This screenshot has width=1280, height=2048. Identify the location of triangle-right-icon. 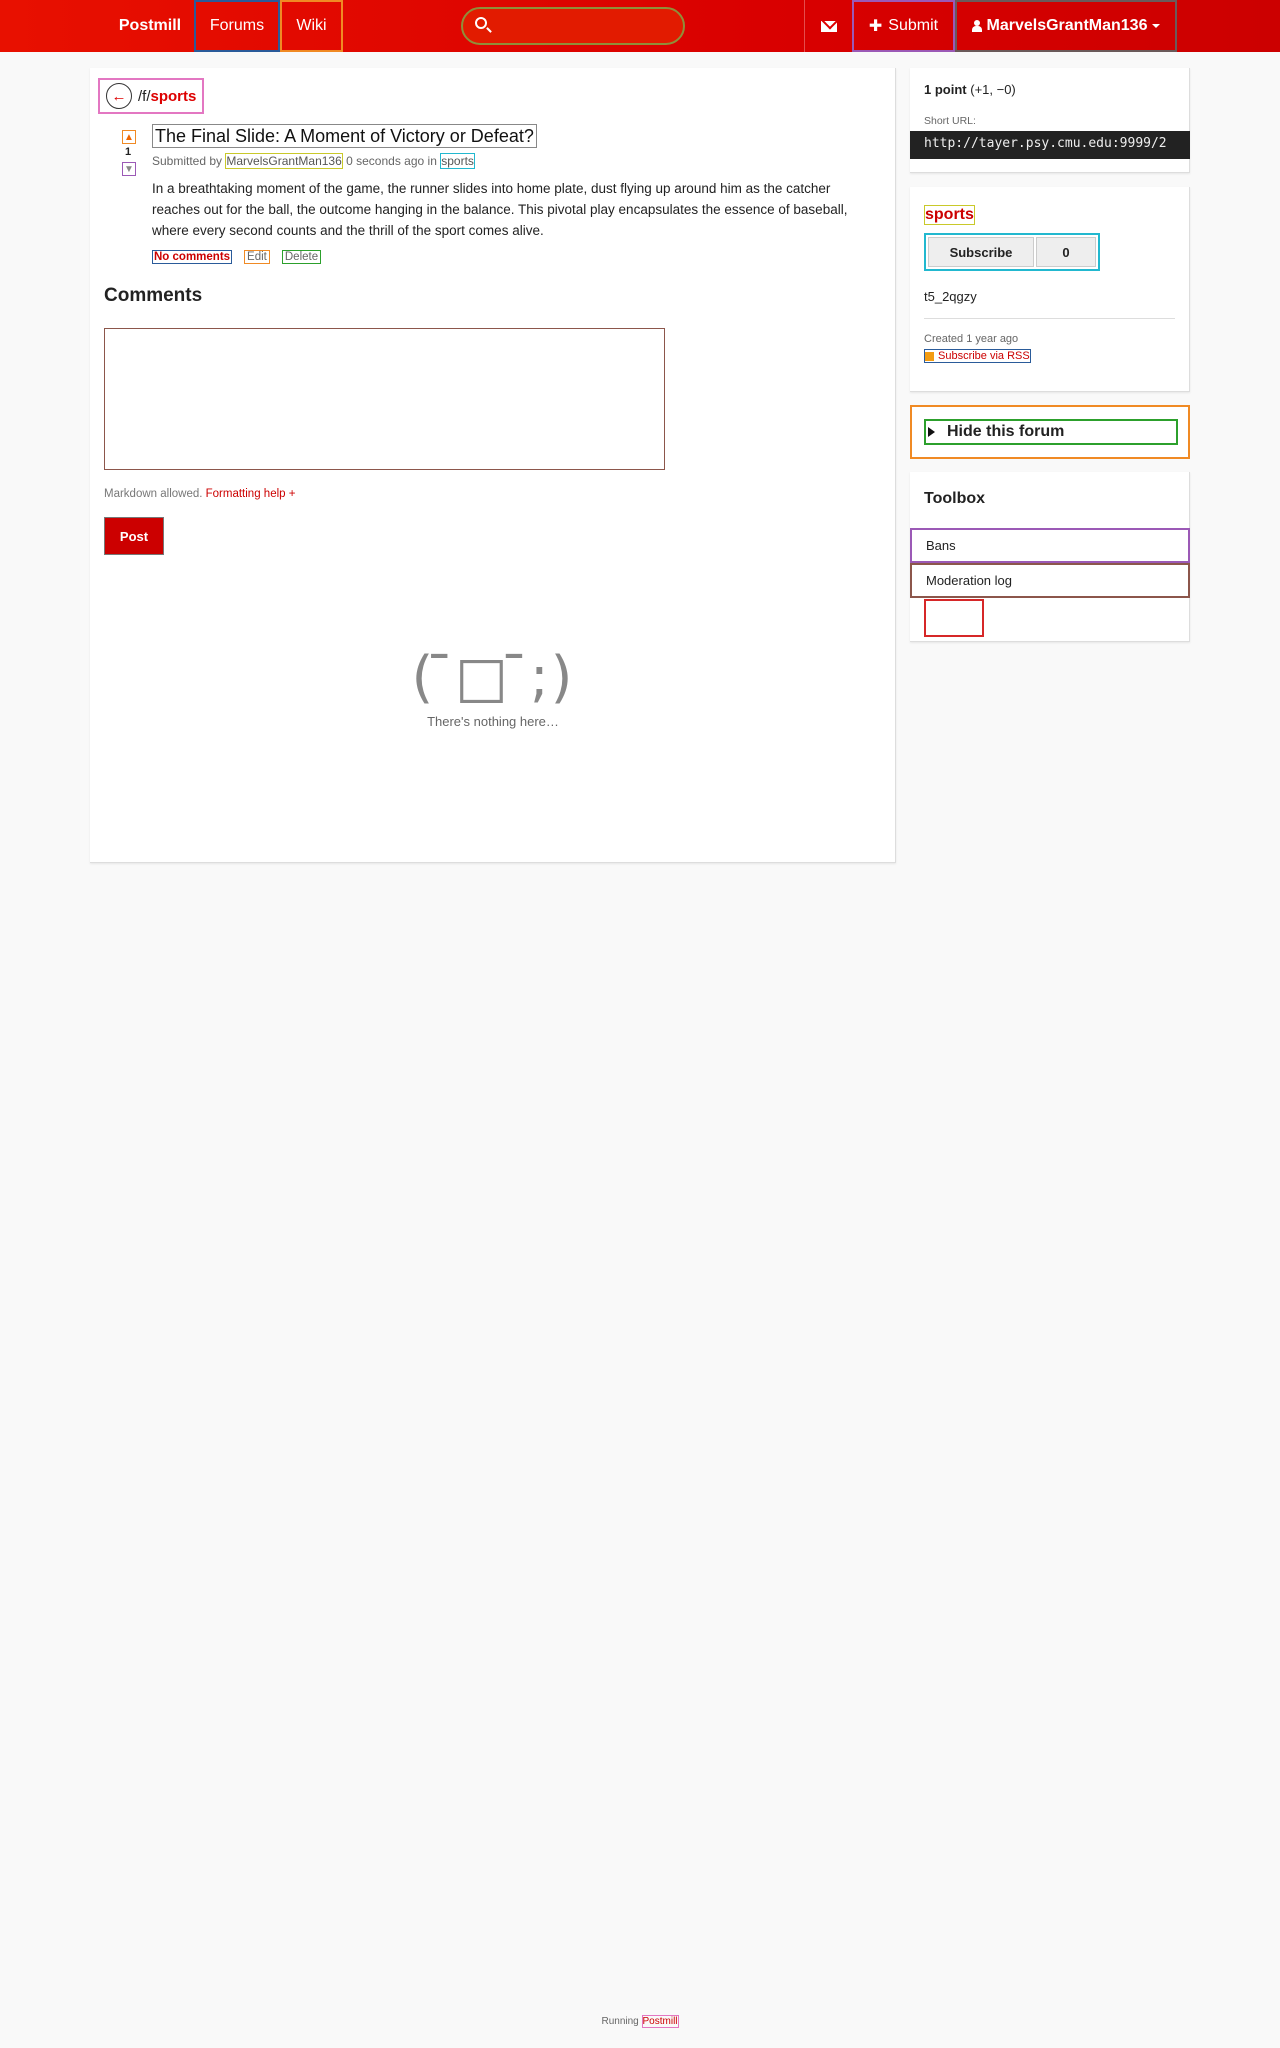
(931, 432).